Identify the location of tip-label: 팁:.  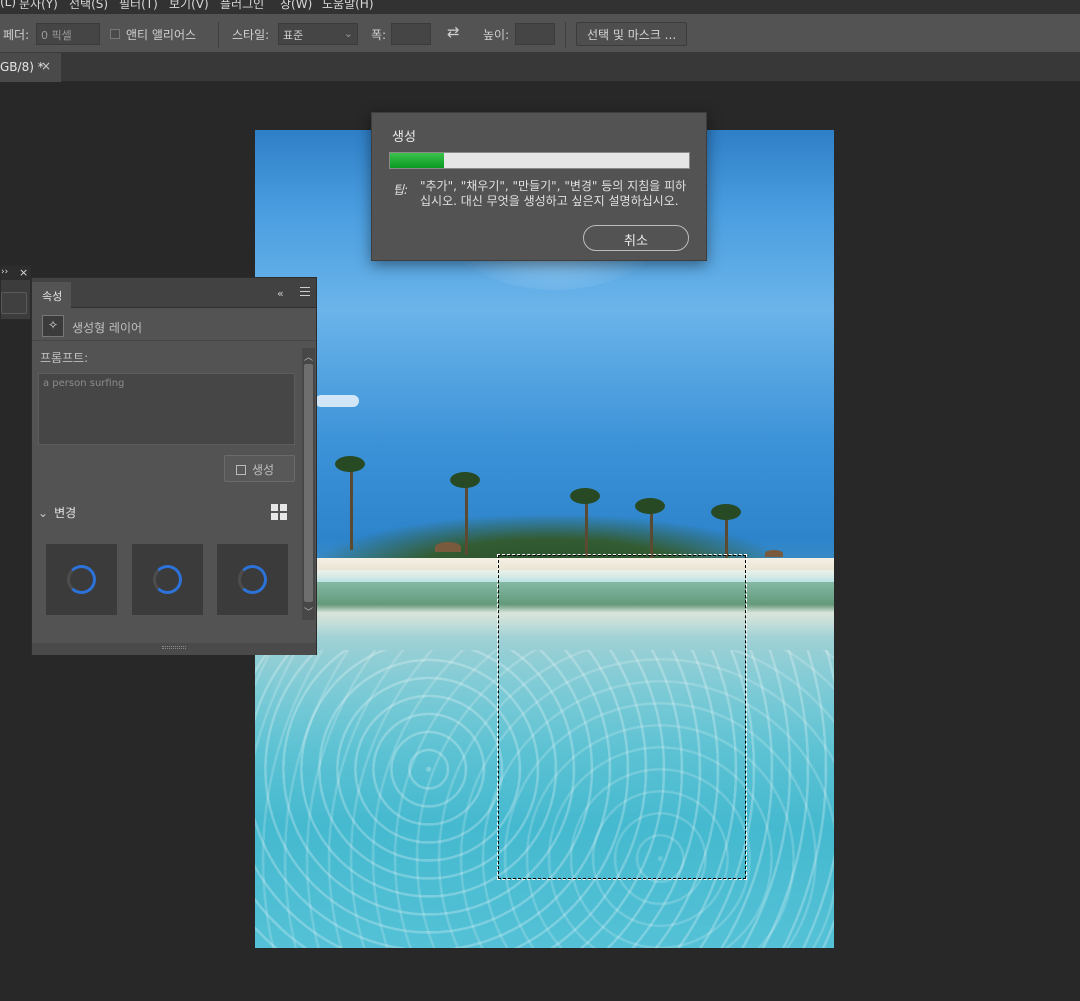
(401, 190).